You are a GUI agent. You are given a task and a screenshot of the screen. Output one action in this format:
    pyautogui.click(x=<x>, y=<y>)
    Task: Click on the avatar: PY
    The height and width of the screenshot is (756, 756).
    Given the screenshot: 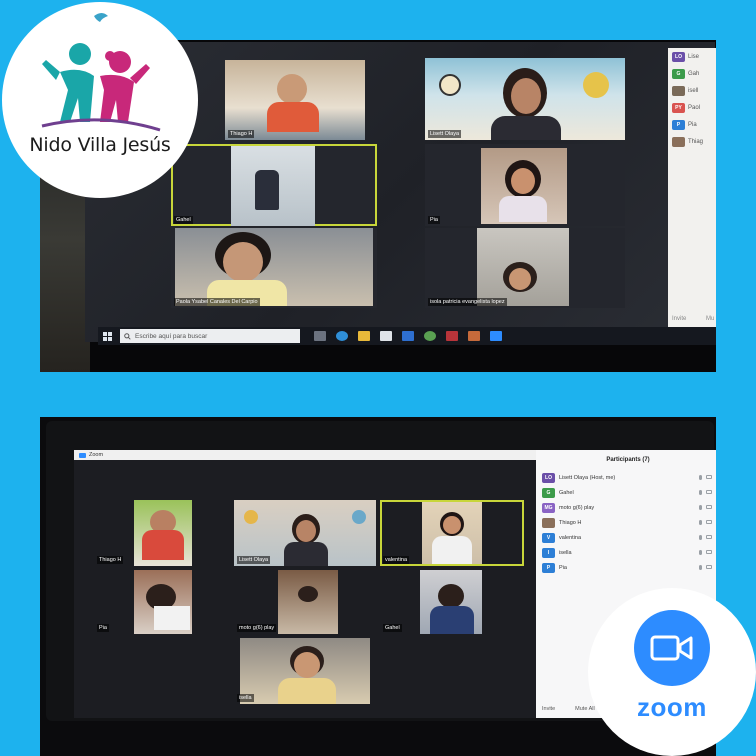 What is the action you would take?
    pyautogui.click(x=678, y=107)
    